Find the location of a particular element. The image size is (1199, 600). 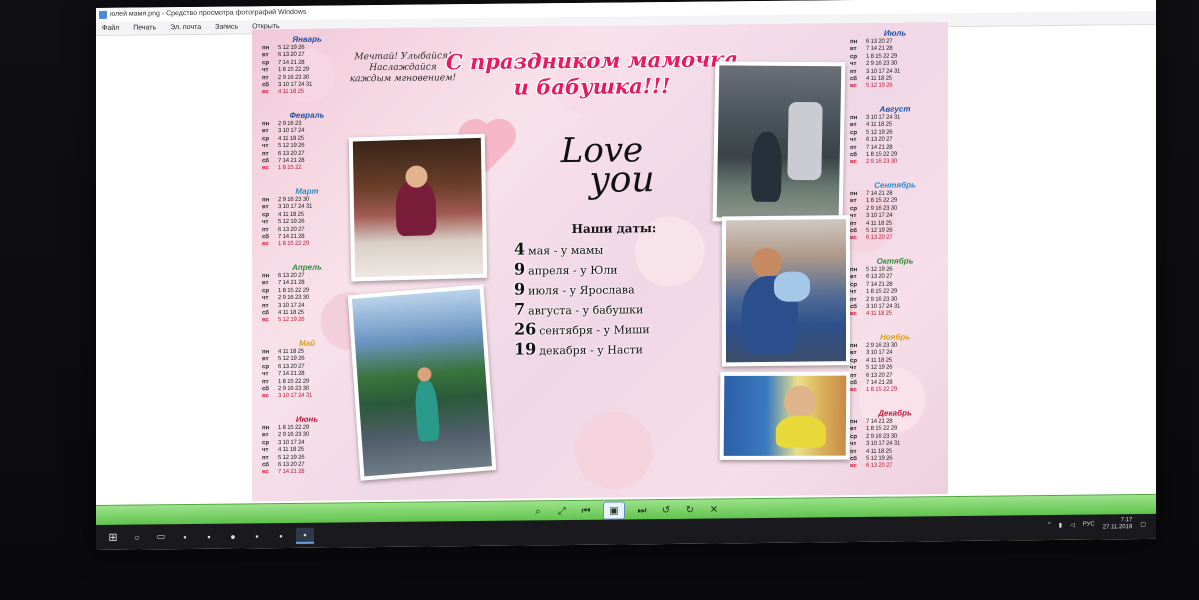

day-numbers: 4 11 18 25 is located at coordinates (879, 314).